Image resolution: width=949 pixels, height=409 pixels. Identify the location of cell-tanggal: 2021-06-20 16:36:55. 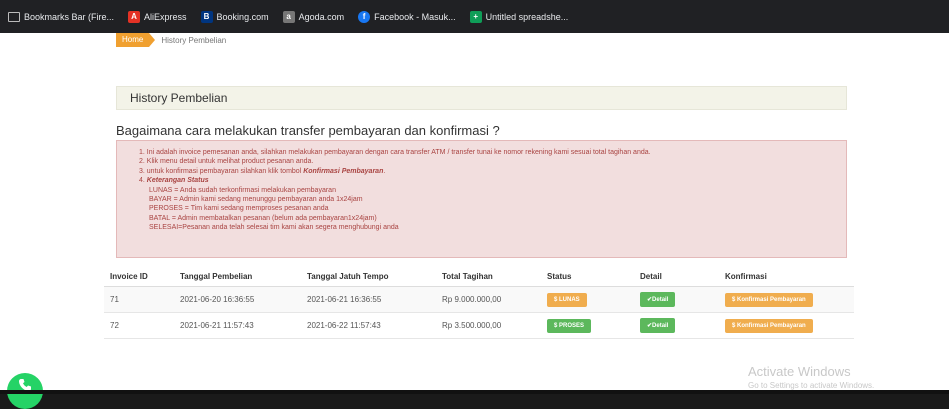
(237, 299).